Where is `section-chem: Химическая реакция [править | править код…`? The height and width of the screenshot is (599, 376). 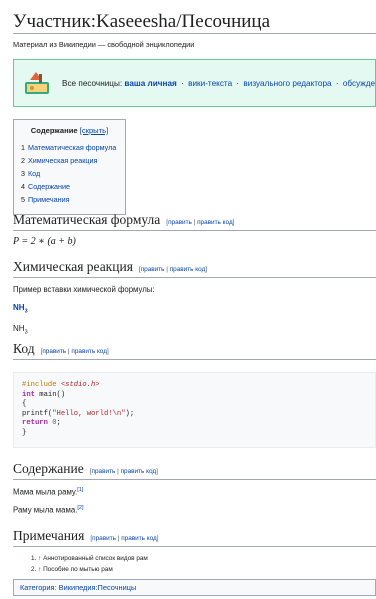
section-chem: Химическая реакция [править | править код… is located at coordinates (194, 297).